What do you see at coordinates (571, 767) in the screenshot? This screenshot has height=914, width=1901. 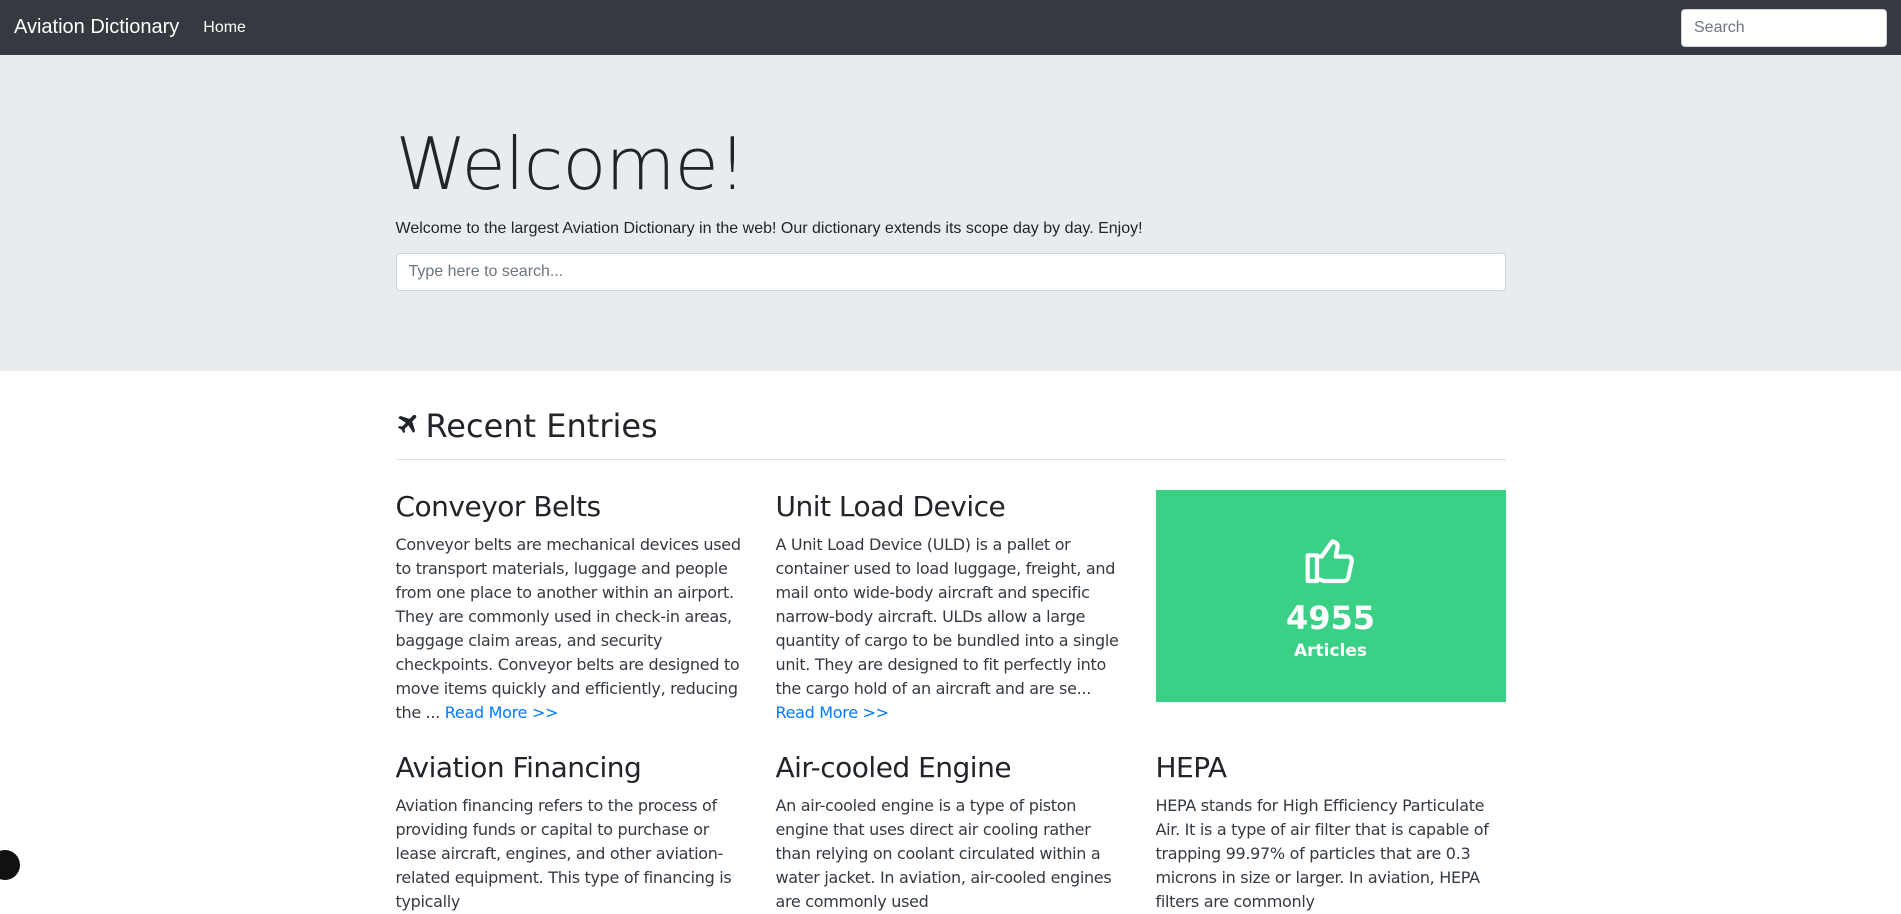 I see `entry-title: Aviation Financing` at bounding box center [571, 767].